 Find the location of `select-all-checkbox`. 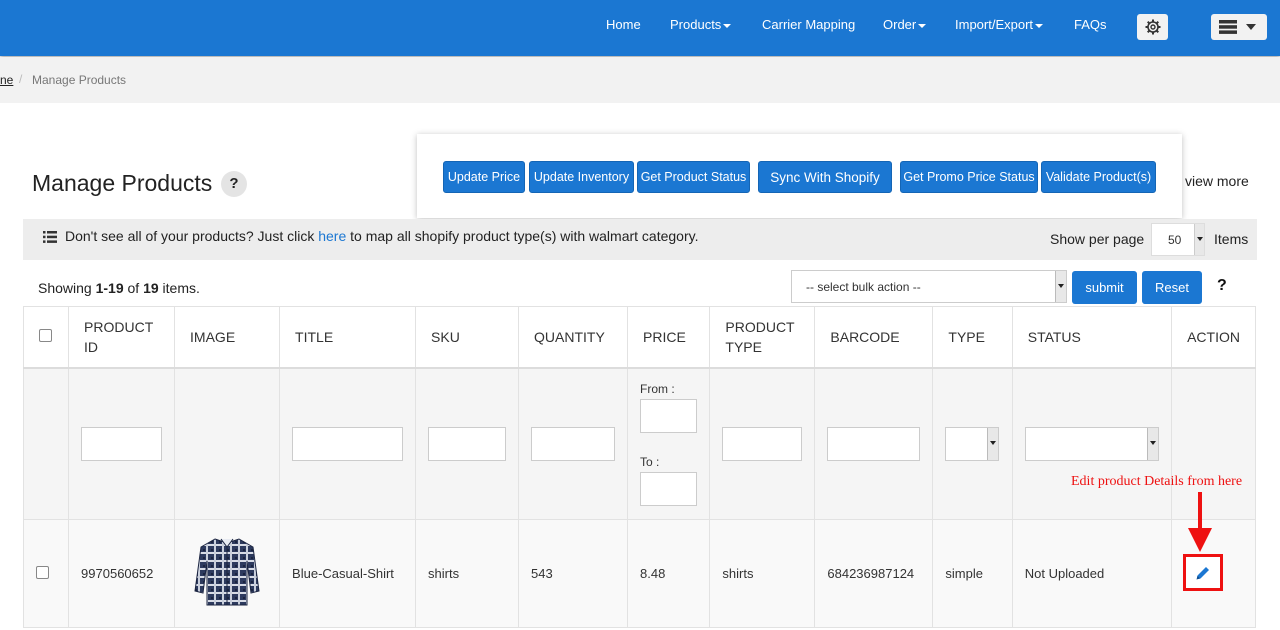

select-all-checkbox is located at coordinates (45, 335).